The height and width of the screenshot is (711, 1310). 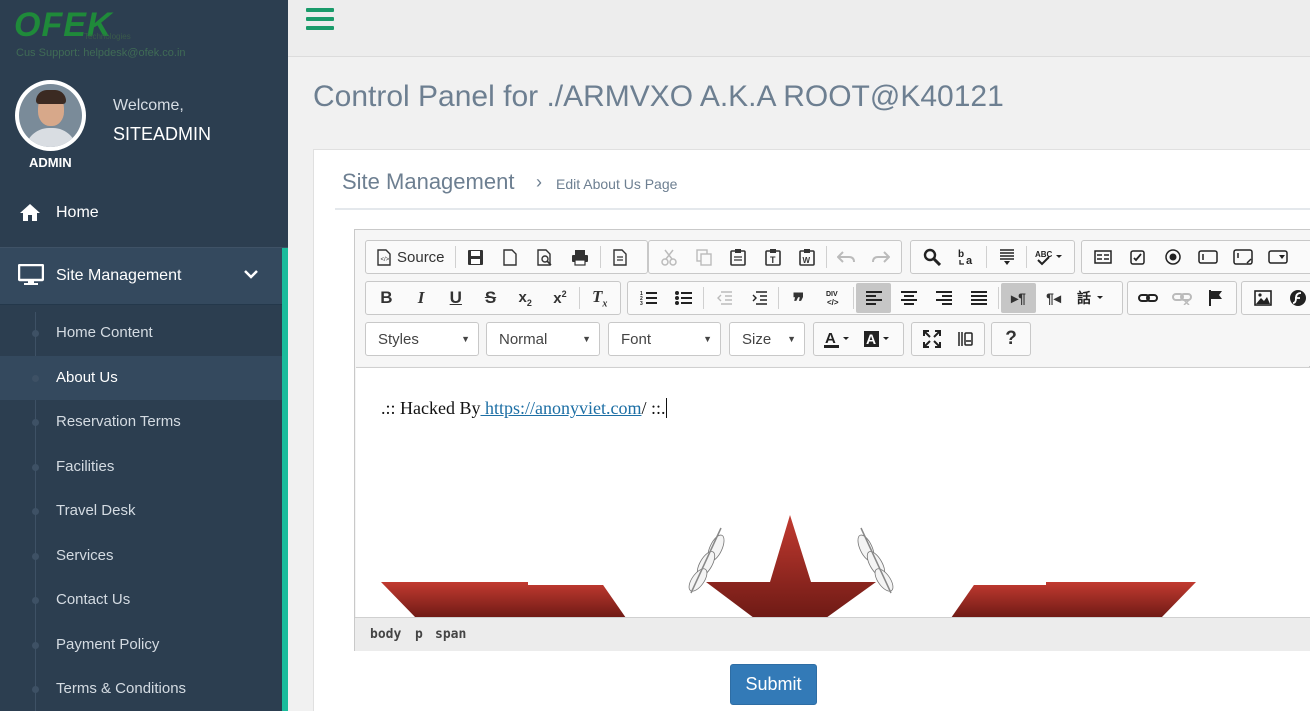 I want to click on save-icon, so click(x=475, y=257).